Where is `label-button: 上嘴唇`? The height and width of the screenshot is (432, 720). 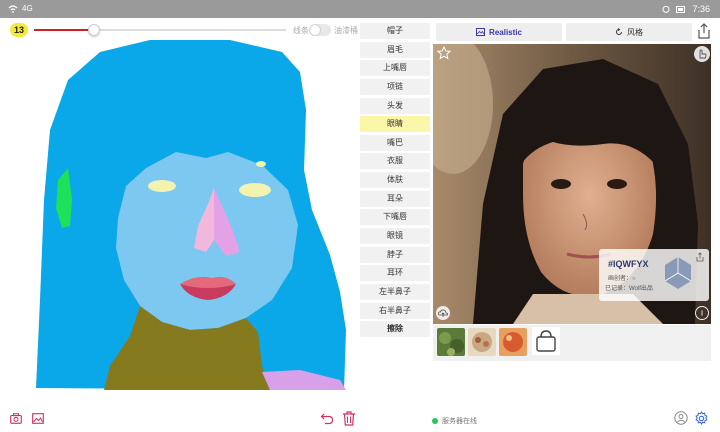
label-button: 上嘴唇 is located at coordinates (395, 68).